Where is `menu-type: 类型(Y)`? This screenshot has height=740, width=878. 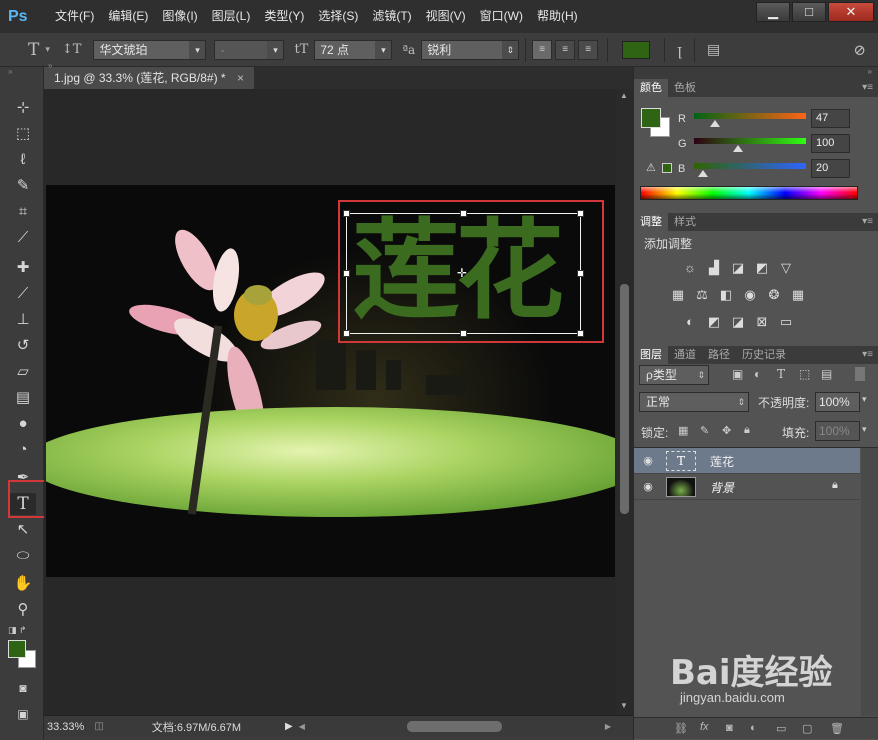
menu-type: 类型(Y) is located at coordinates (284, 16).